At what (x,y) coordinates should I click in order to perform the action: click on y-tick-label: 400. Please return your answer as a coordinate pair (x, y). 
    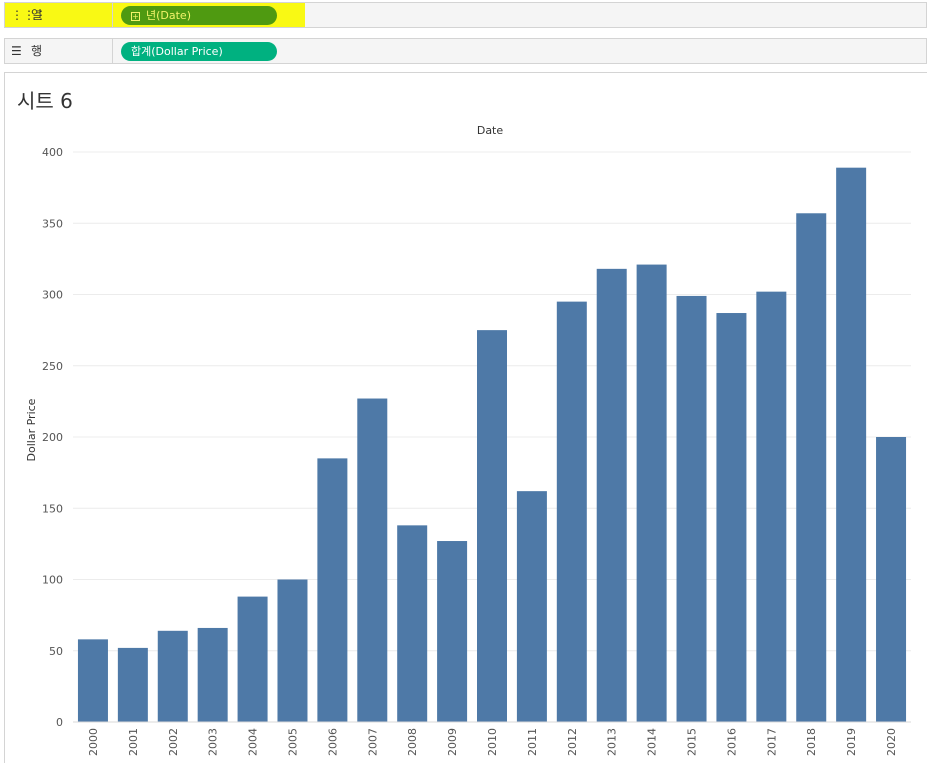
    Looking at the image, I should click on (52, 152).